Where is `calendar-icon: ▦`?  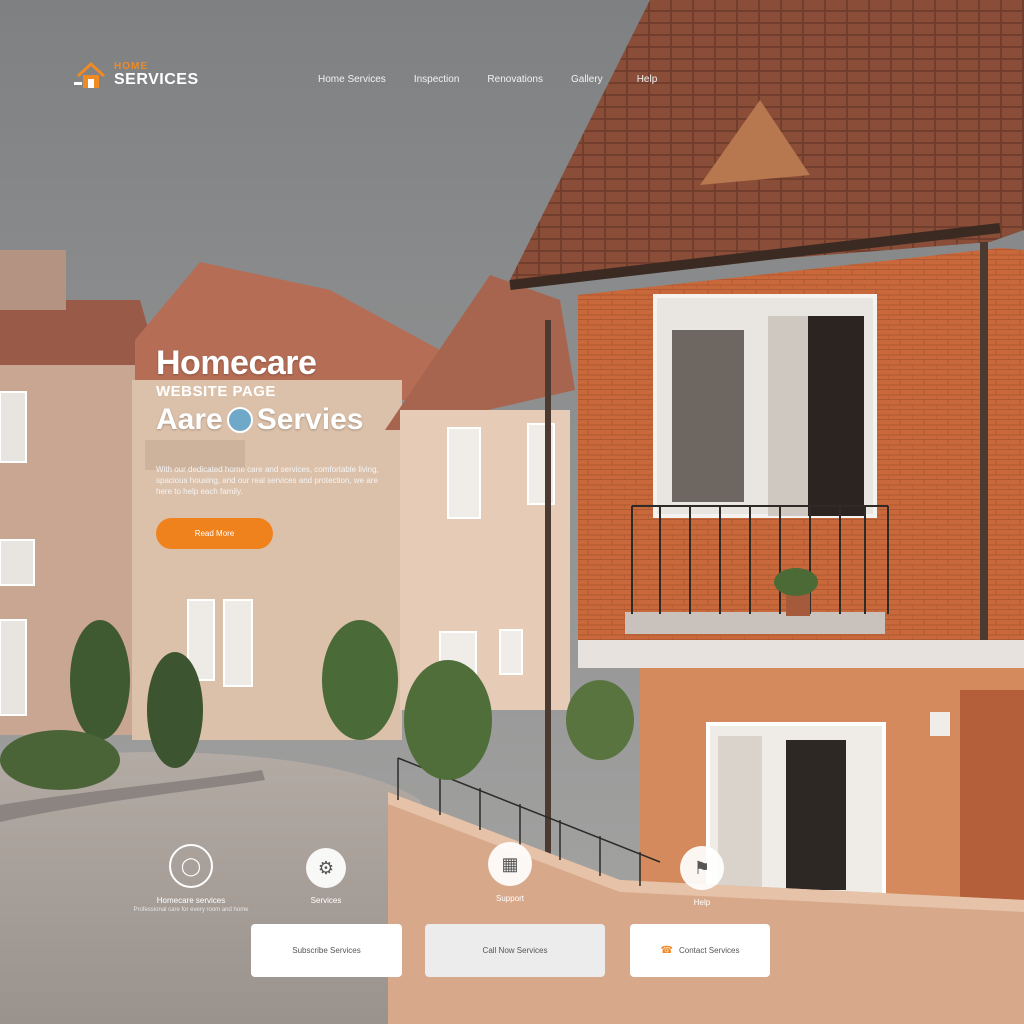 calendar-icon: ▦ is located at coordinates (510, 864).